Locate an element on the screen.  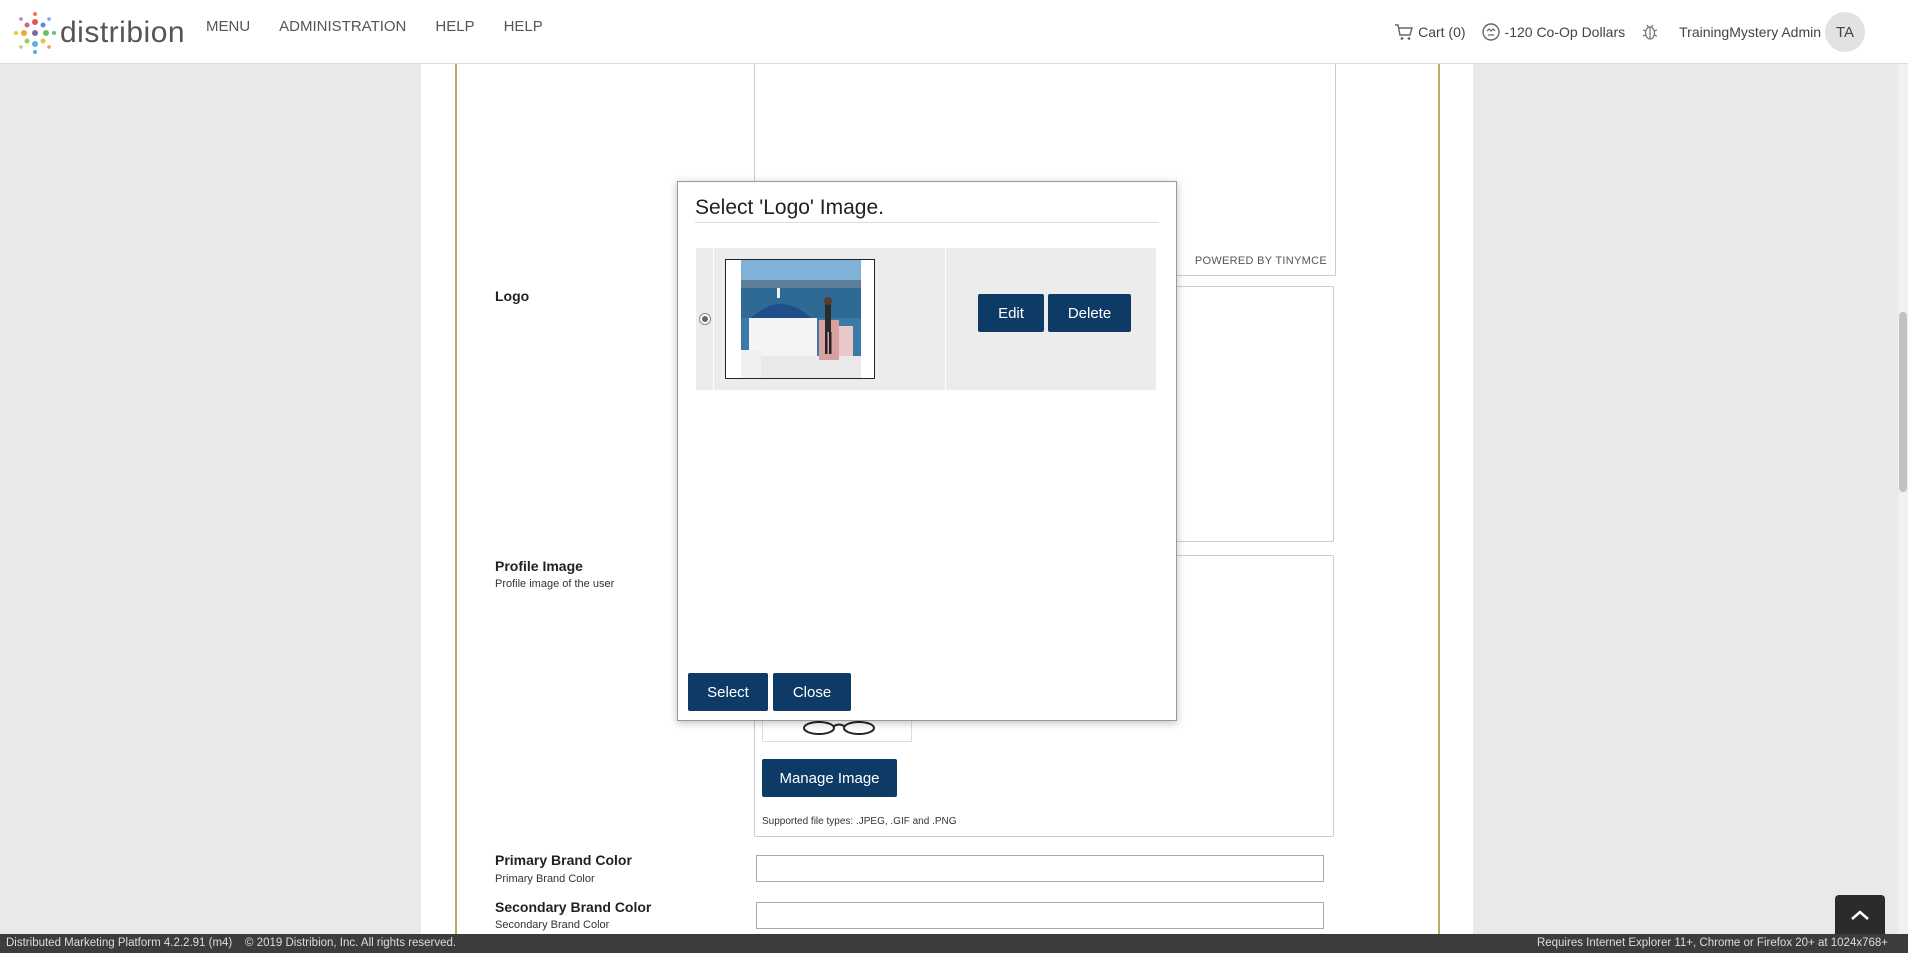
user-menu: TrainingMystery Admin is located at coordinates (1750, 32).